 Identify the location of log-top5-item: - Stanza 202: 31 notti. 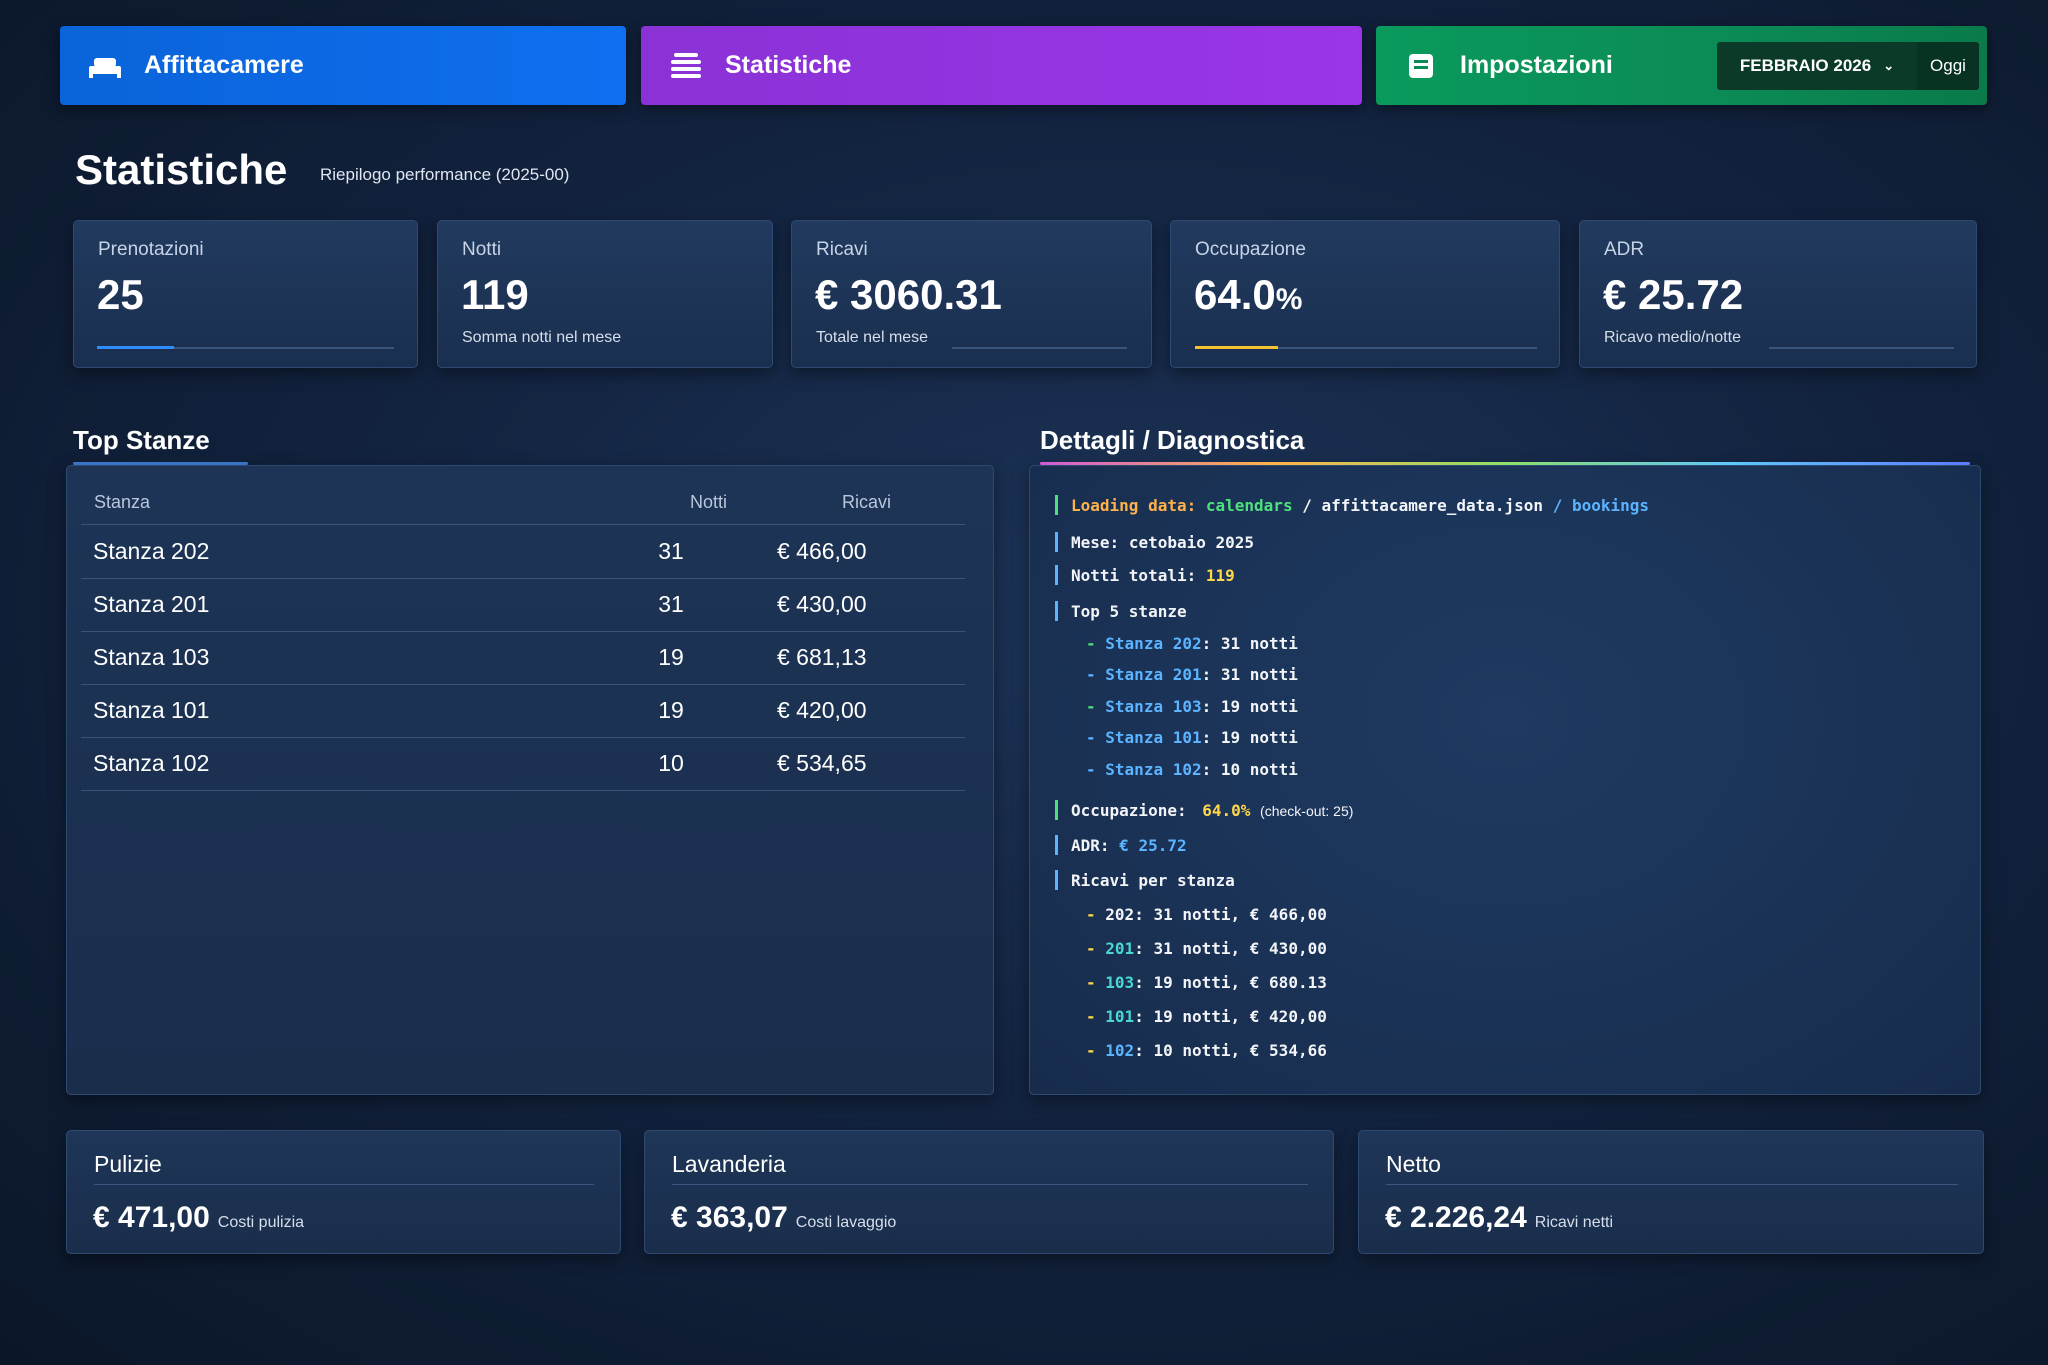
(1192, 643).